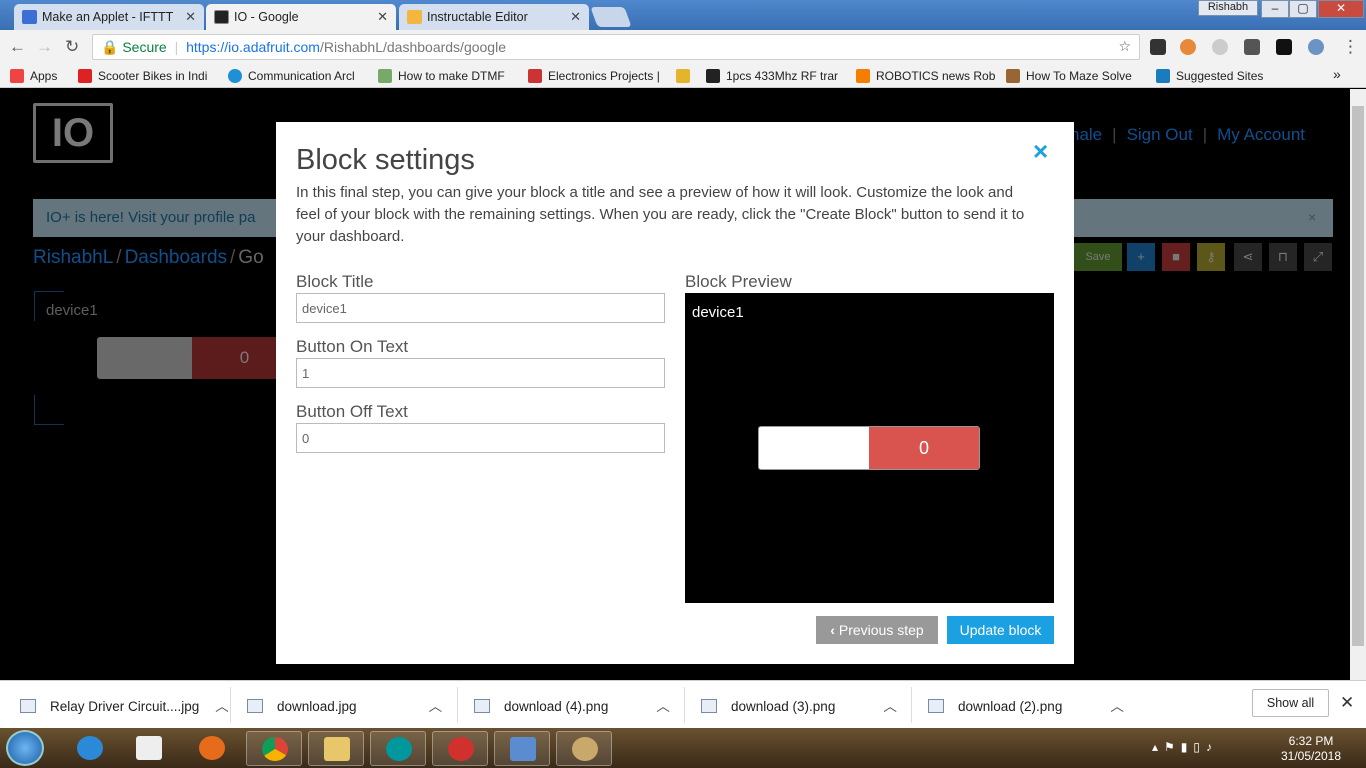  I want to click on bing-icon, so click(1163, 76).